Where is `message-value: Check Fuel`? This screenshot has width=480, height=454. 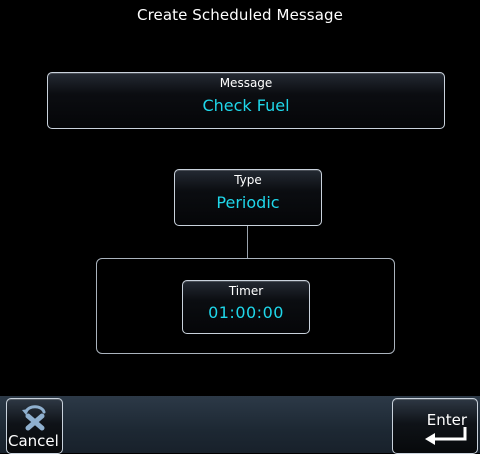
message-value: Check Fuel is located at coordinates (246, 105).